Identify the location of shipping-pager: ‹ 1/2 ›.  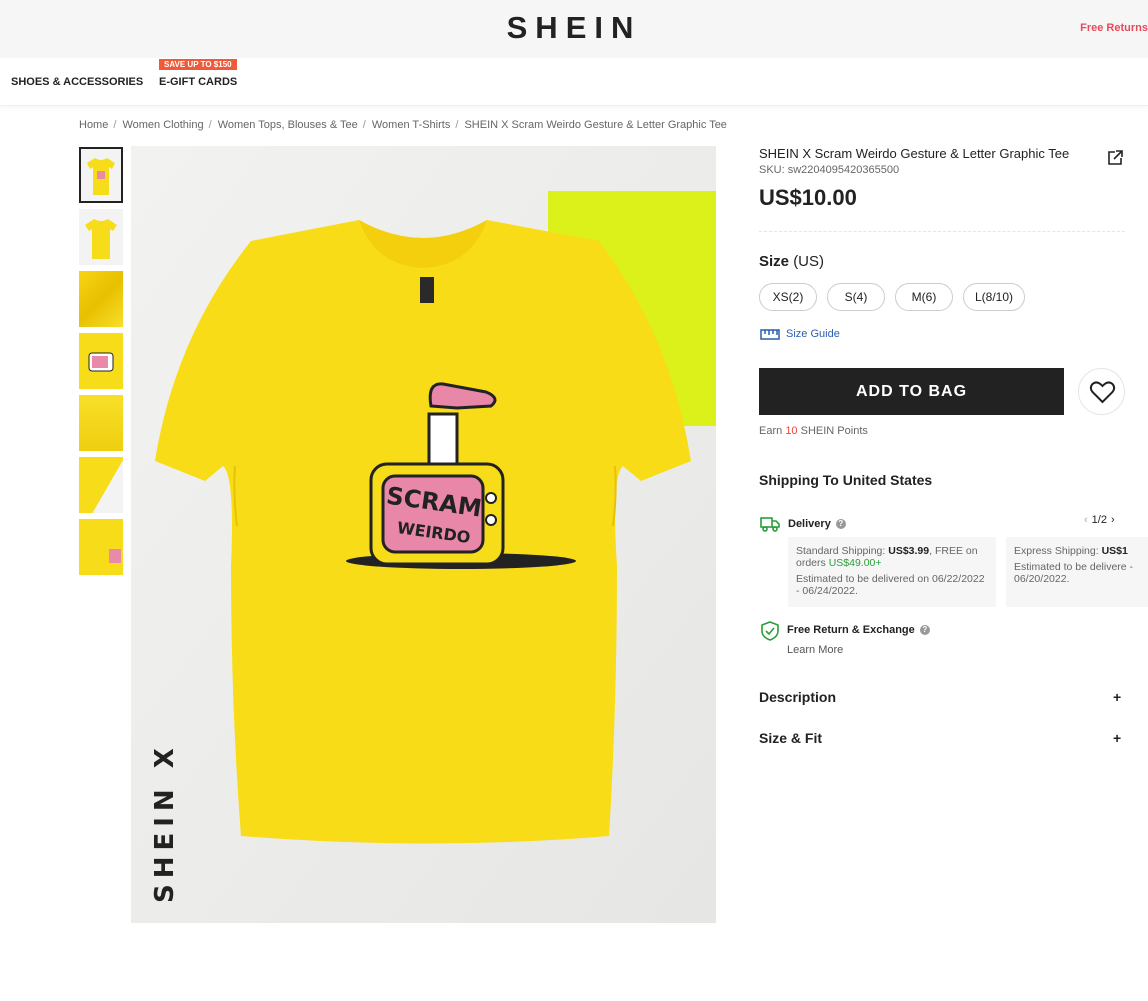
(1099, 520).